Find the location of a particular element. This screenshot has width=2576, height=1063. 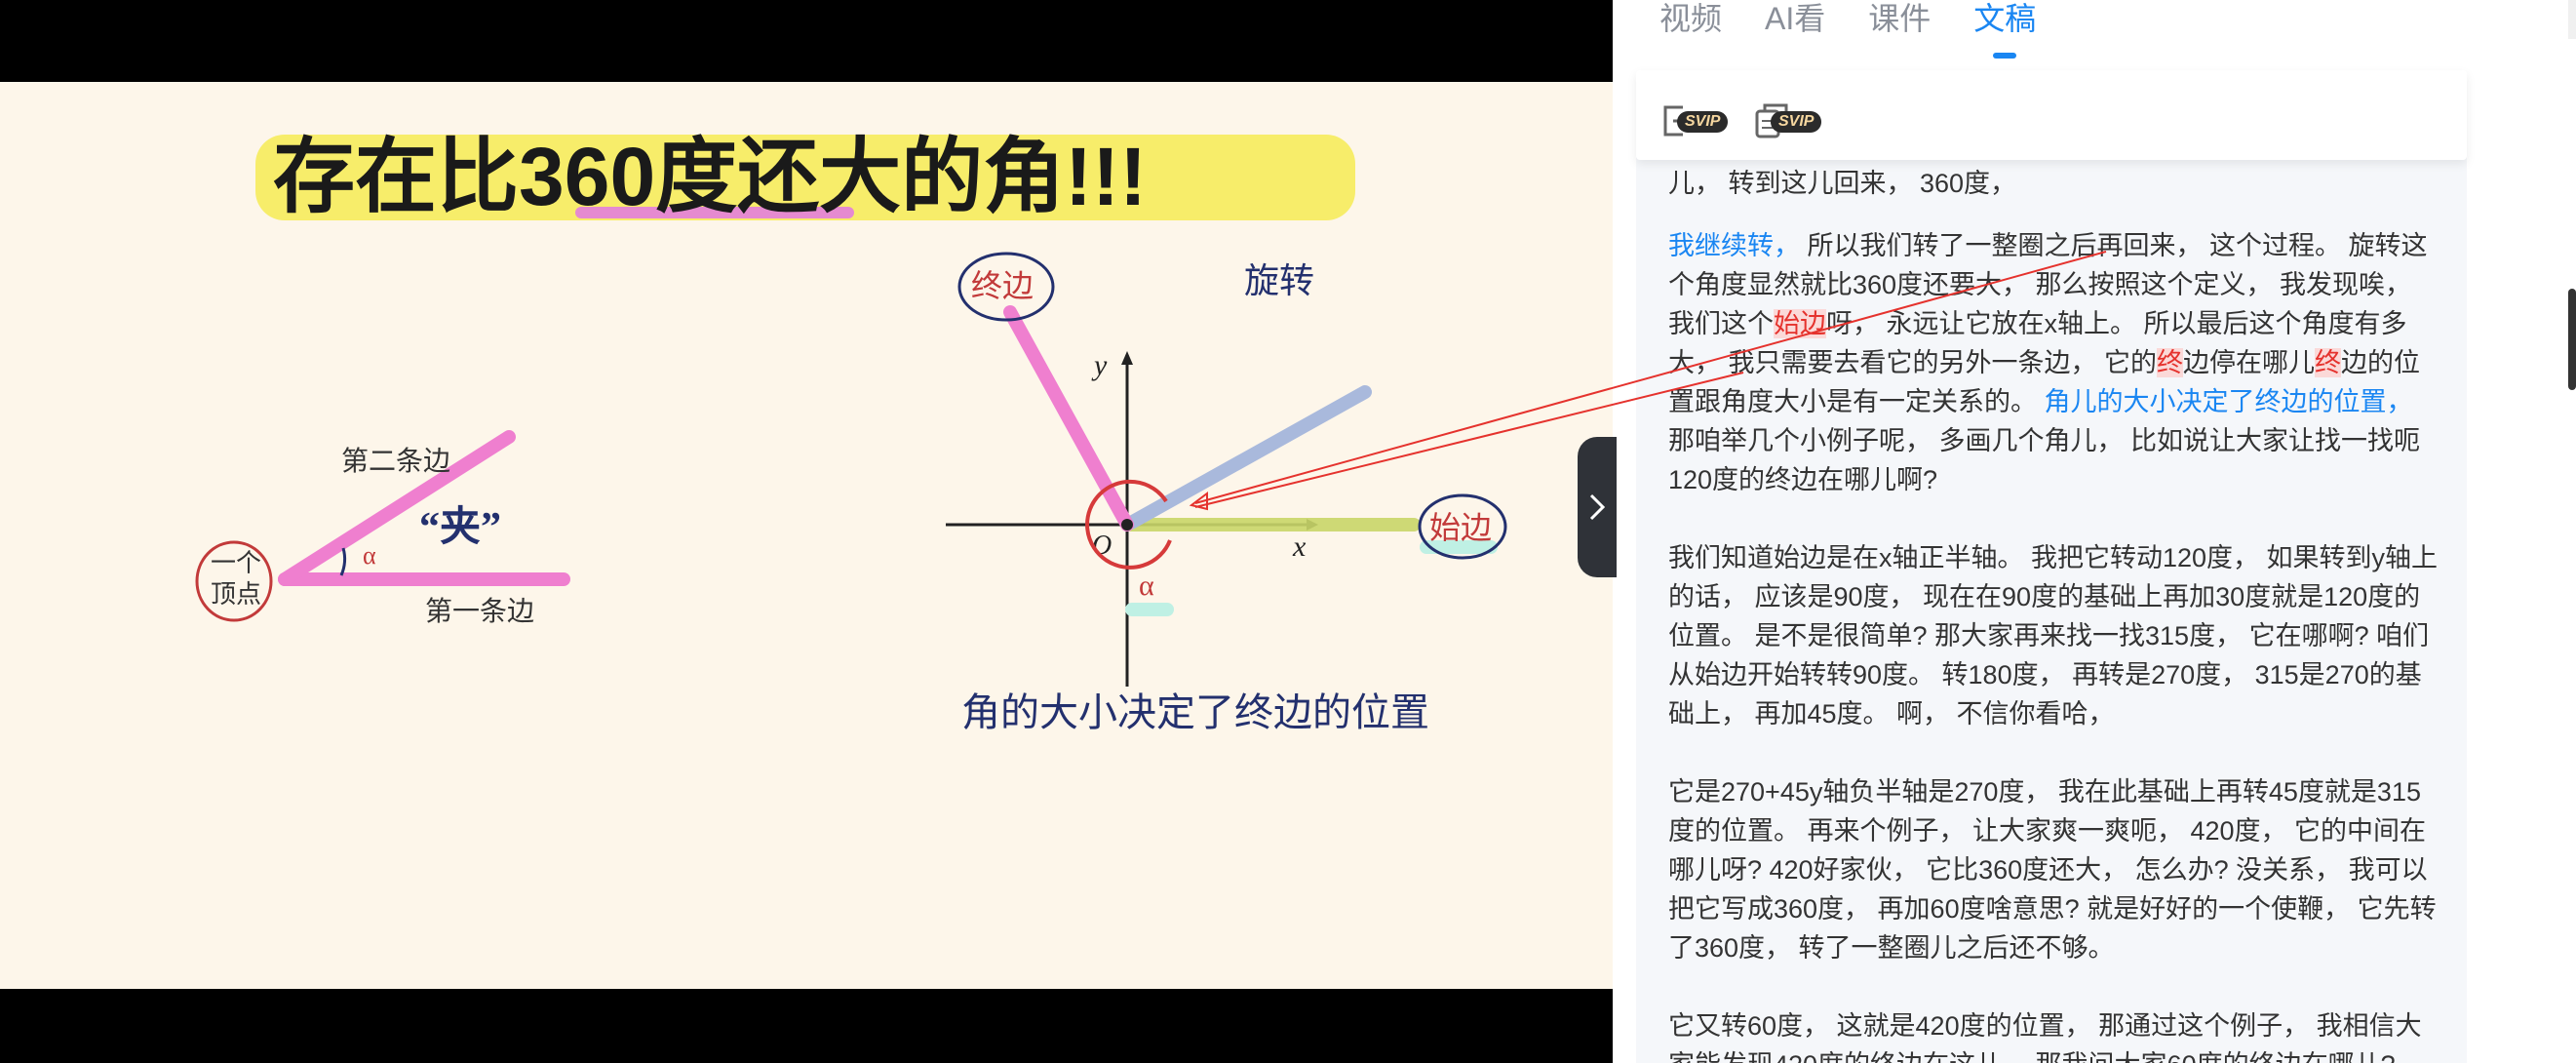

rotated-side-line is located at coordinates (1248, 457).